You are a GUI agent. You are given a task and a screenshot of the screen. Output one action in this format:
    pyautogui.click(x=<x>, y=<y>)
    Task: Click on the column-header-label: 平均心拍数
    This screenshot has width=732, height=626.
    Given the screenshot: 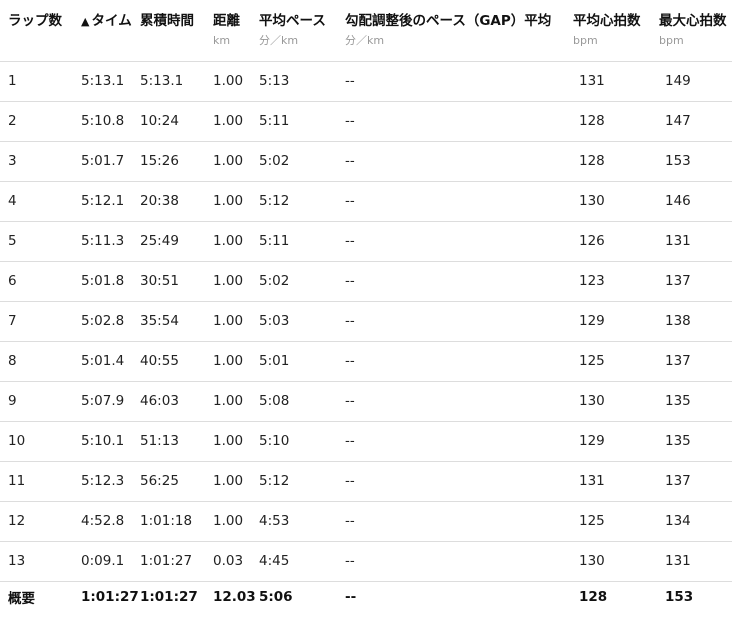 What is the action you would take?
    pyautogui.click(x=607, y=21)
    